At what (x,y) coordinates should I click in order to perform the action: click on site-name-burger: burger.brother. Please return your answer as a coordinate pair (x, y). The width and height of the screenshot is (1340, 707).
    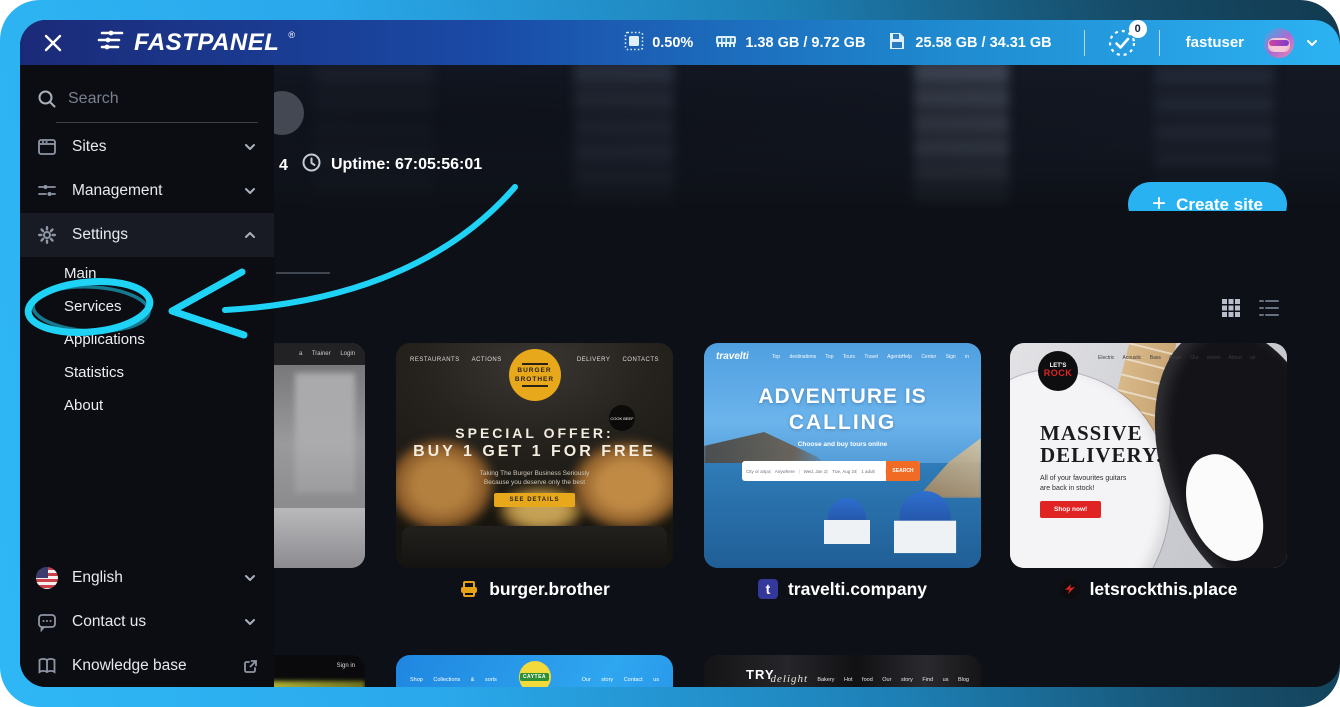
    Looking at the image, I should click on (534, 589).